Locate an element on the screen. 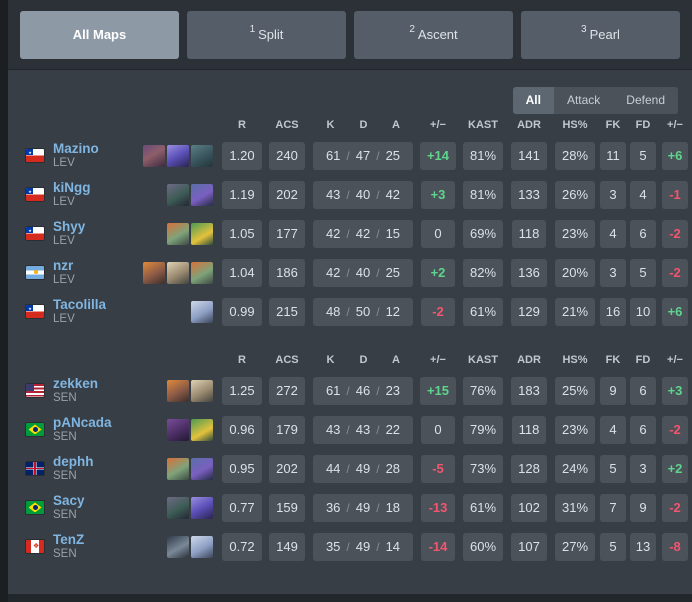 The height and width of the screenshot is (602, 692). stat-hs: 20% is located at coordinates (575, 272).